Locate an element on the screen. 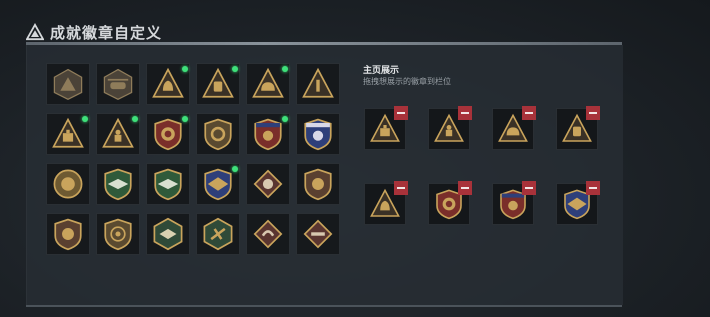 The height and width of the screenshot is (317, 710). showcase-title: 主页展示 is located at coordinates (381, 71).